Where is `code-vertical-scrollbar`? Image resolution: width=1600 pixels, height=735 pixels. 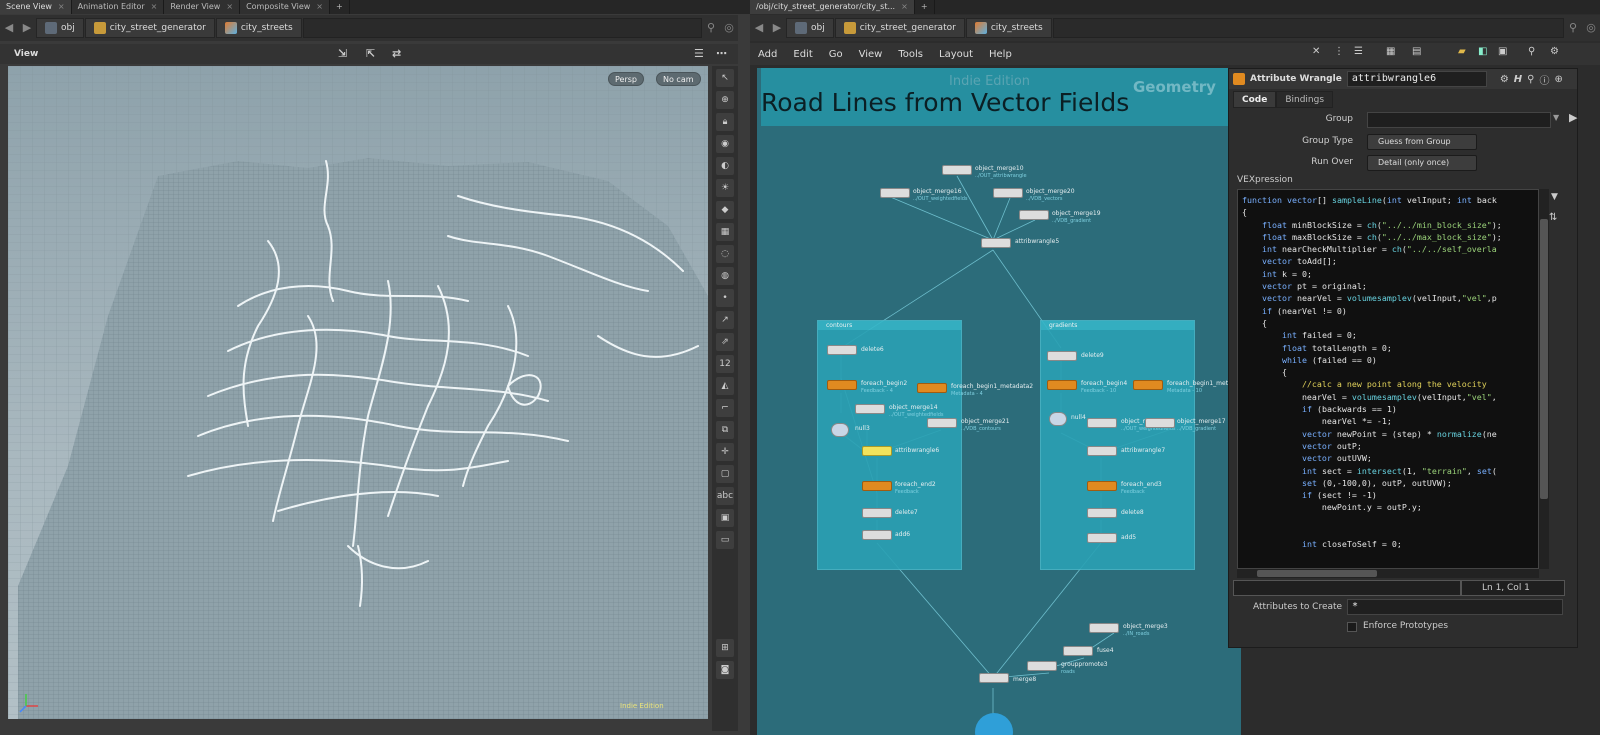 code-vertical-scrollbar is located at coordinates (1544, 379).